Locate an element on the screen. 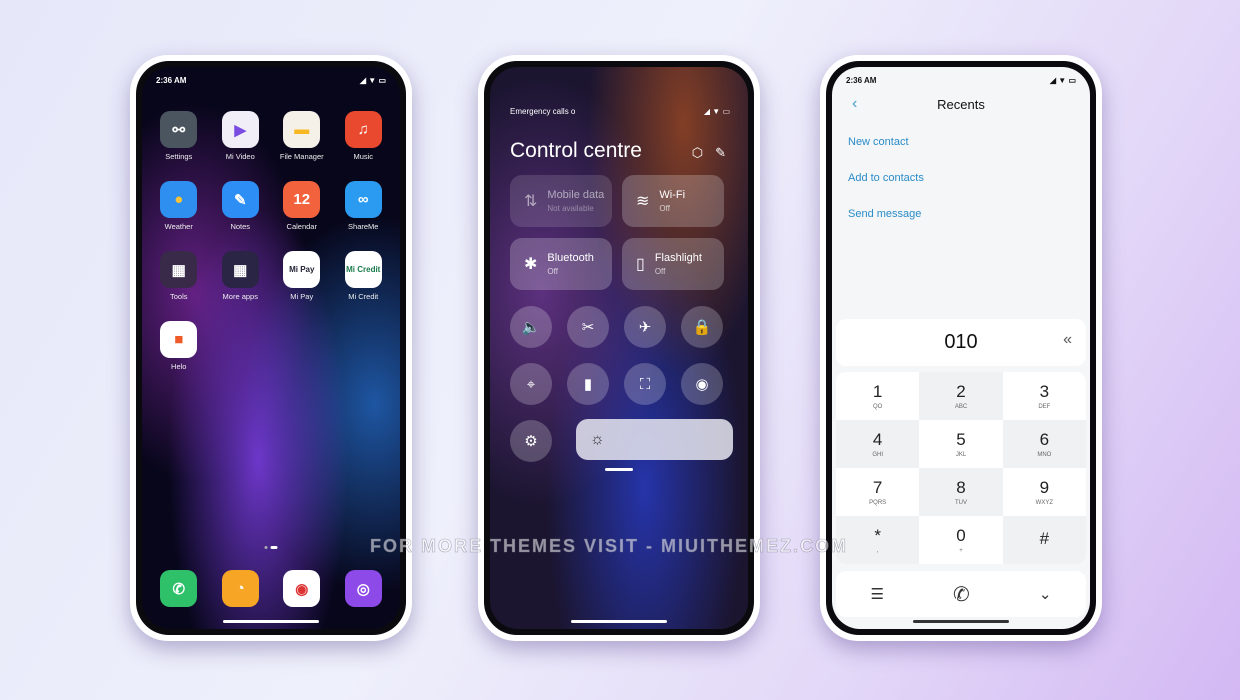  key-0: 0 + is located at coordinates (961, 540).